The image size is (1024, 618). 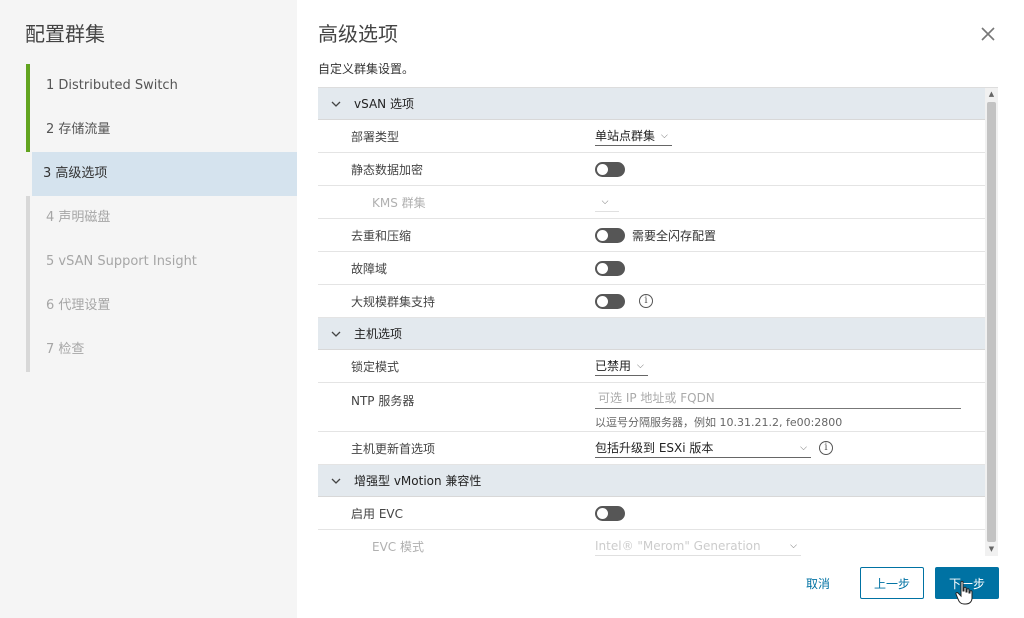 I want to click on lockdown-select: 已禁用 ⌵, so click(x=621, y=366).